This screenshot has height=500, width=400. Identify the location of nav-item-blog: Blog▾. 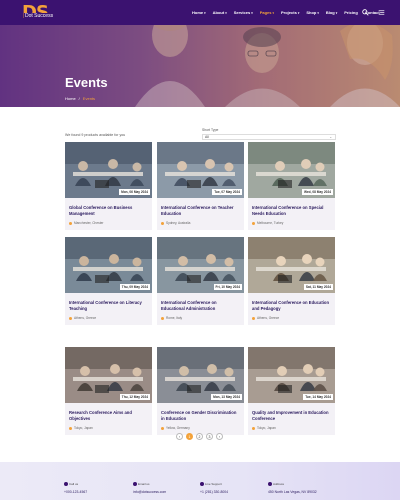
(331, 12).